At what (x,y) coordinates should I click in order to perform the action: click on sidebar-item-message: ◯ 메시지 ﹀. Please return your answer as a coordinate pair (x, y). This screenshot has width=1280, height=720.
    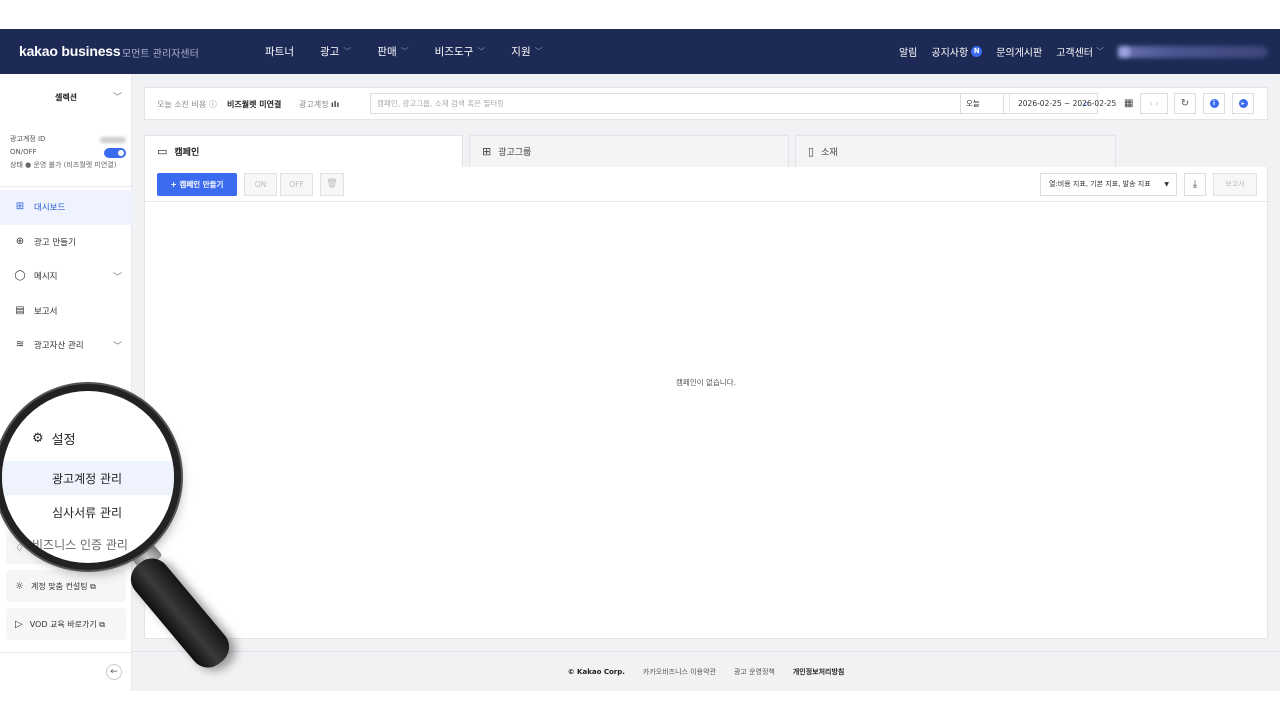
    Looking at the image, I should click on (66, 276).